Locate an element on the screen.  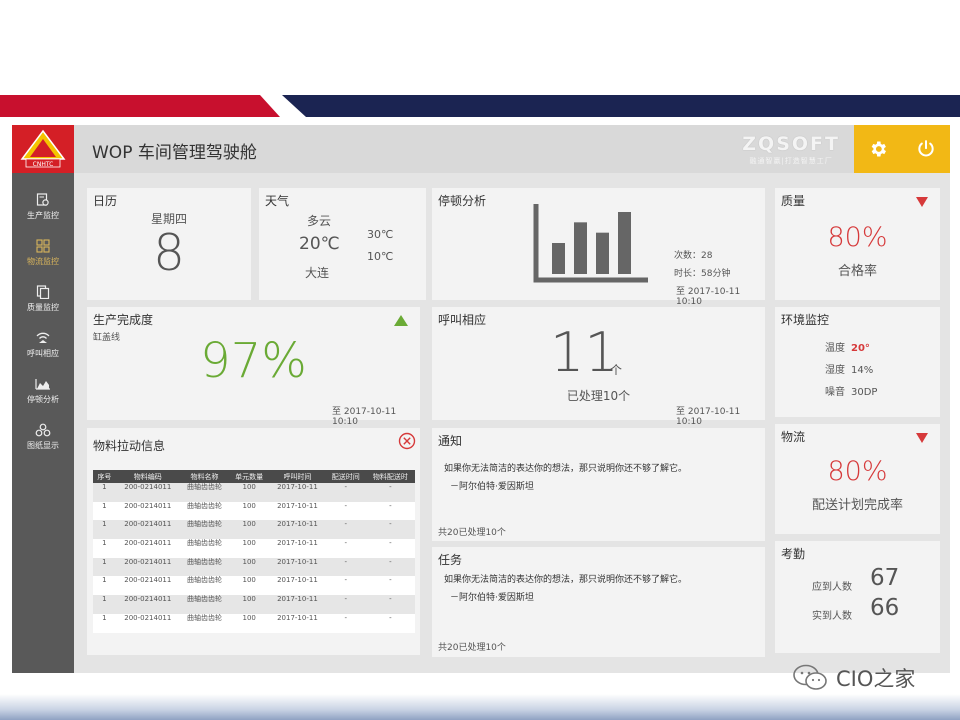
call-caption: 已处理10个 is located at coordinates (598, 396).